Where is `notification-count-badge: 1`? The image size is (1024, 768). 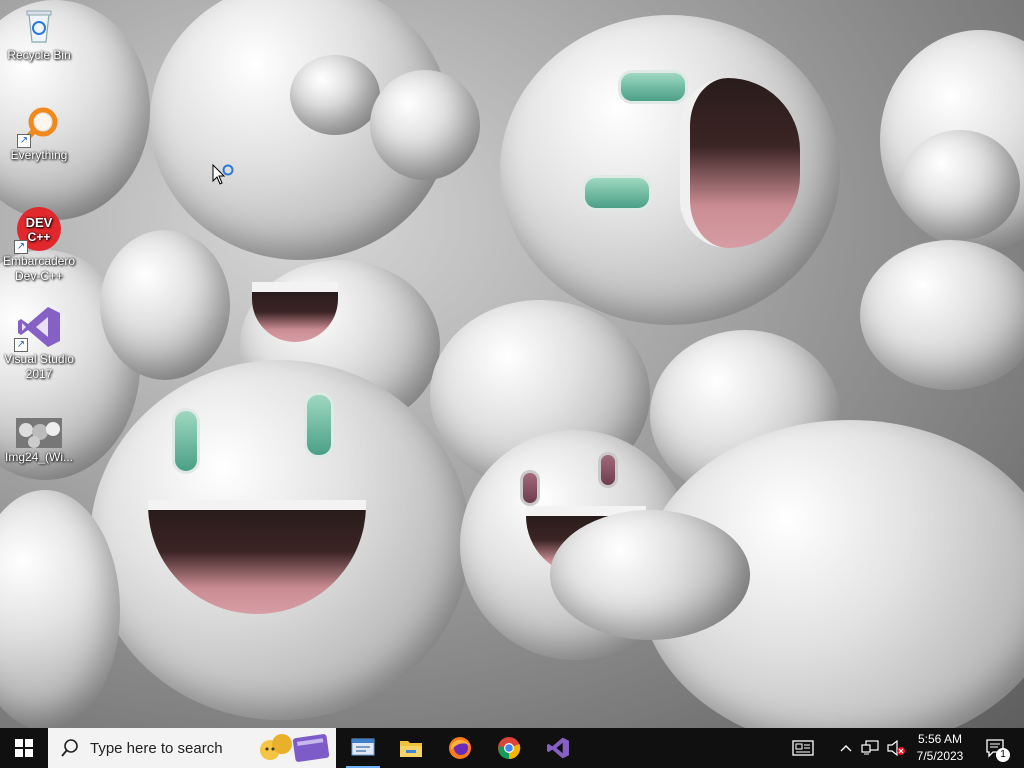 notification-count-badge: 1 is located at coordinates (1003, 755).